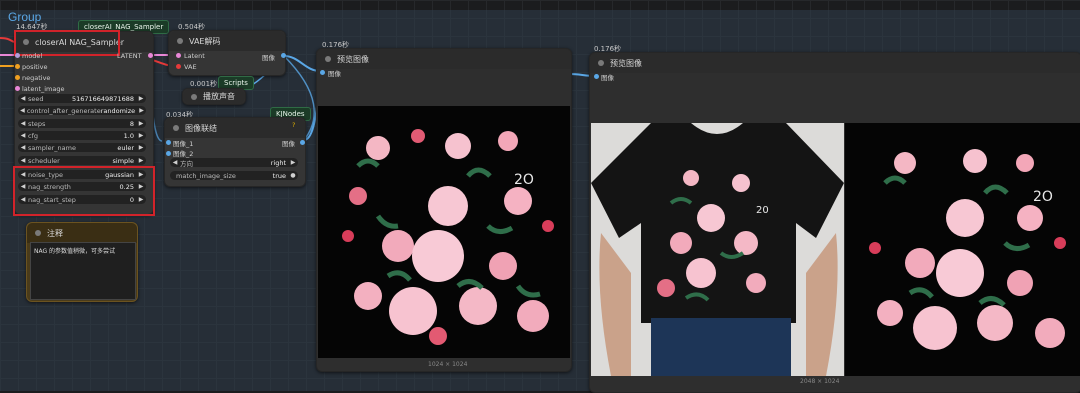 Image resolution: width=1080 pixels, height=393 pixels. Describe the element at coordinates (219, 96) in the screenshot. I see `play-sound-title: 播放声音` at that location.